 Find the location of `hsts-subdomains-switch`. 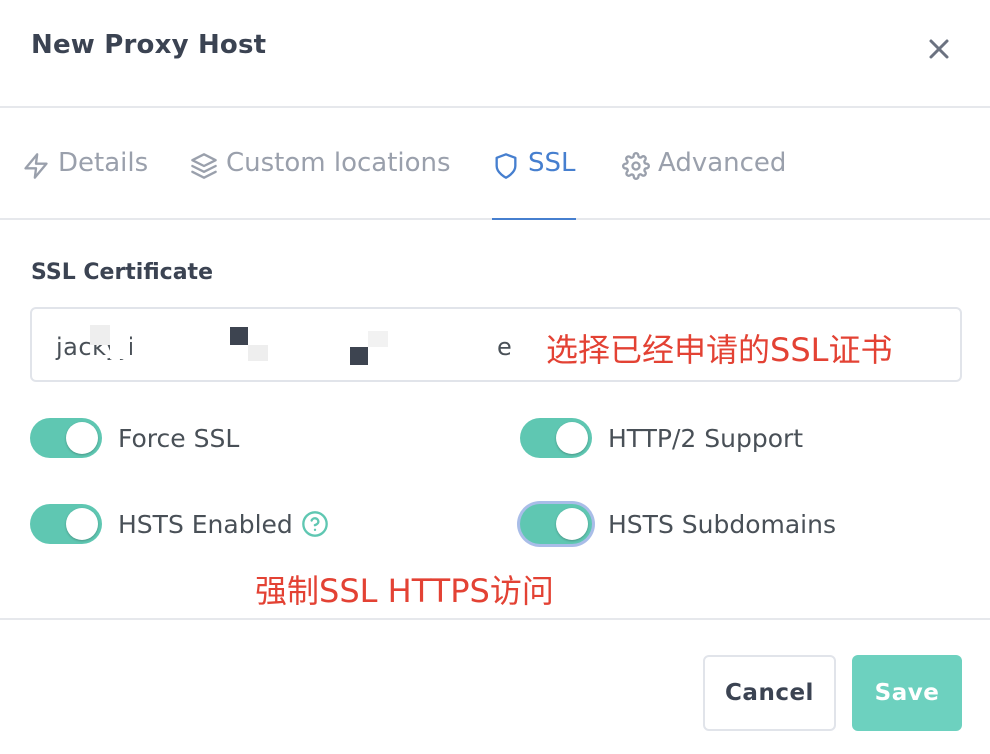

hsts-subdomains-switch is located at coordinates (556, 524).